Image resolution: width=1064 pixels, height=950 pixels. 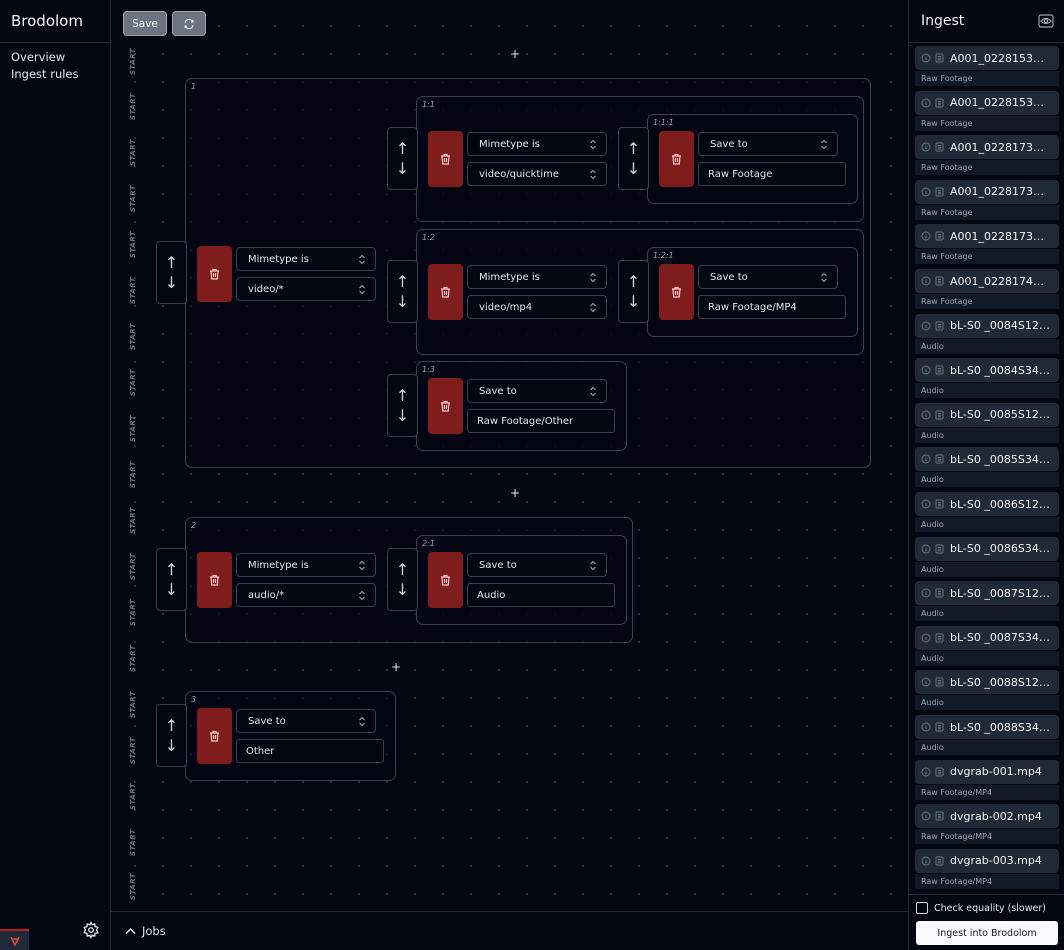 What do you see at coordinates (987, 593) in the screenshot?
I see `file-pill: bL-S0 _0087S12.wav` at bounding box center [987, 593].